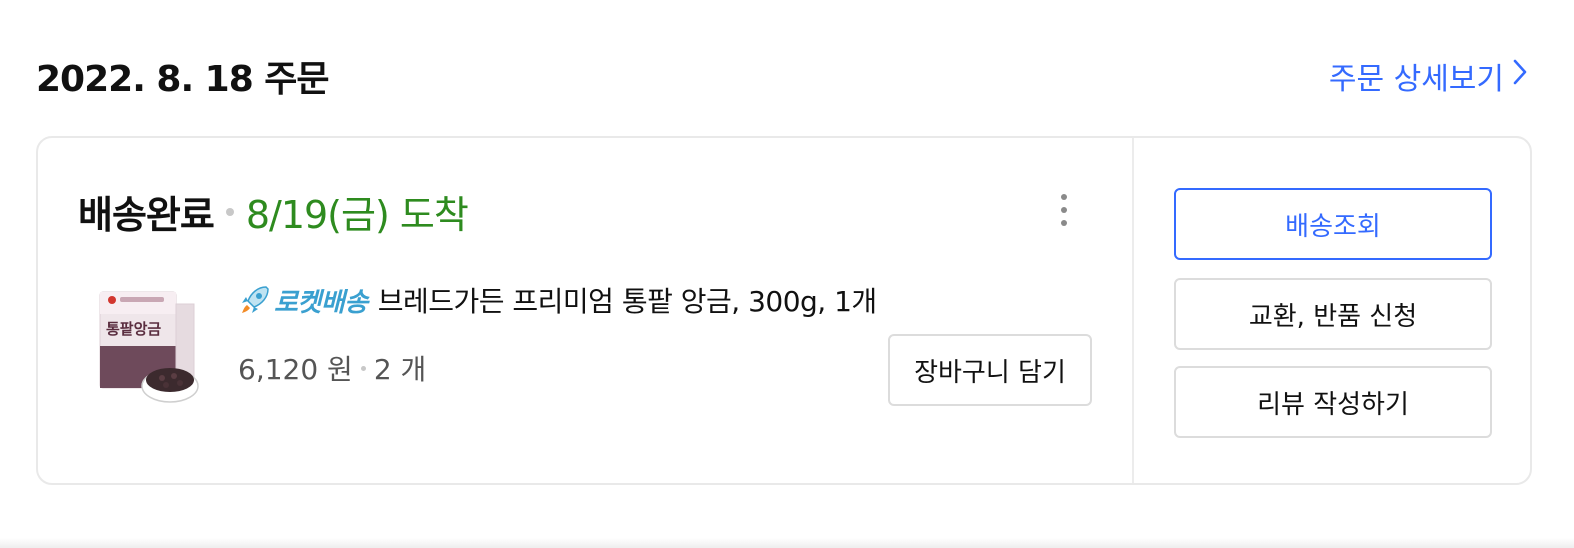 The height and width of the screenshot is (548, 1574). Describe the element at coordinates (321, 302) in the screenshot. I see `rocket-delivery-badge: 로켓배송` at that location.